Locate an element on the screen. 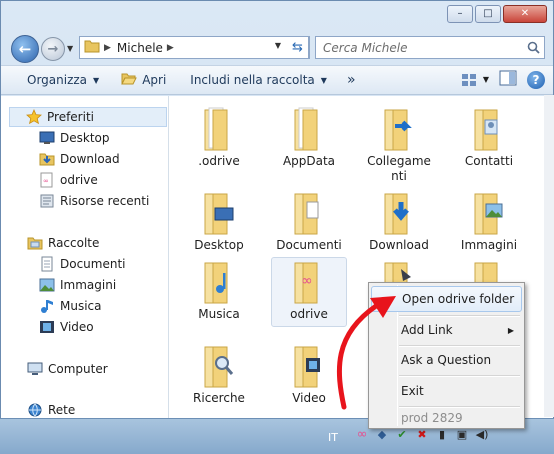 The image size is (554, 454). documents-icon is located at coordinates (47, 264).